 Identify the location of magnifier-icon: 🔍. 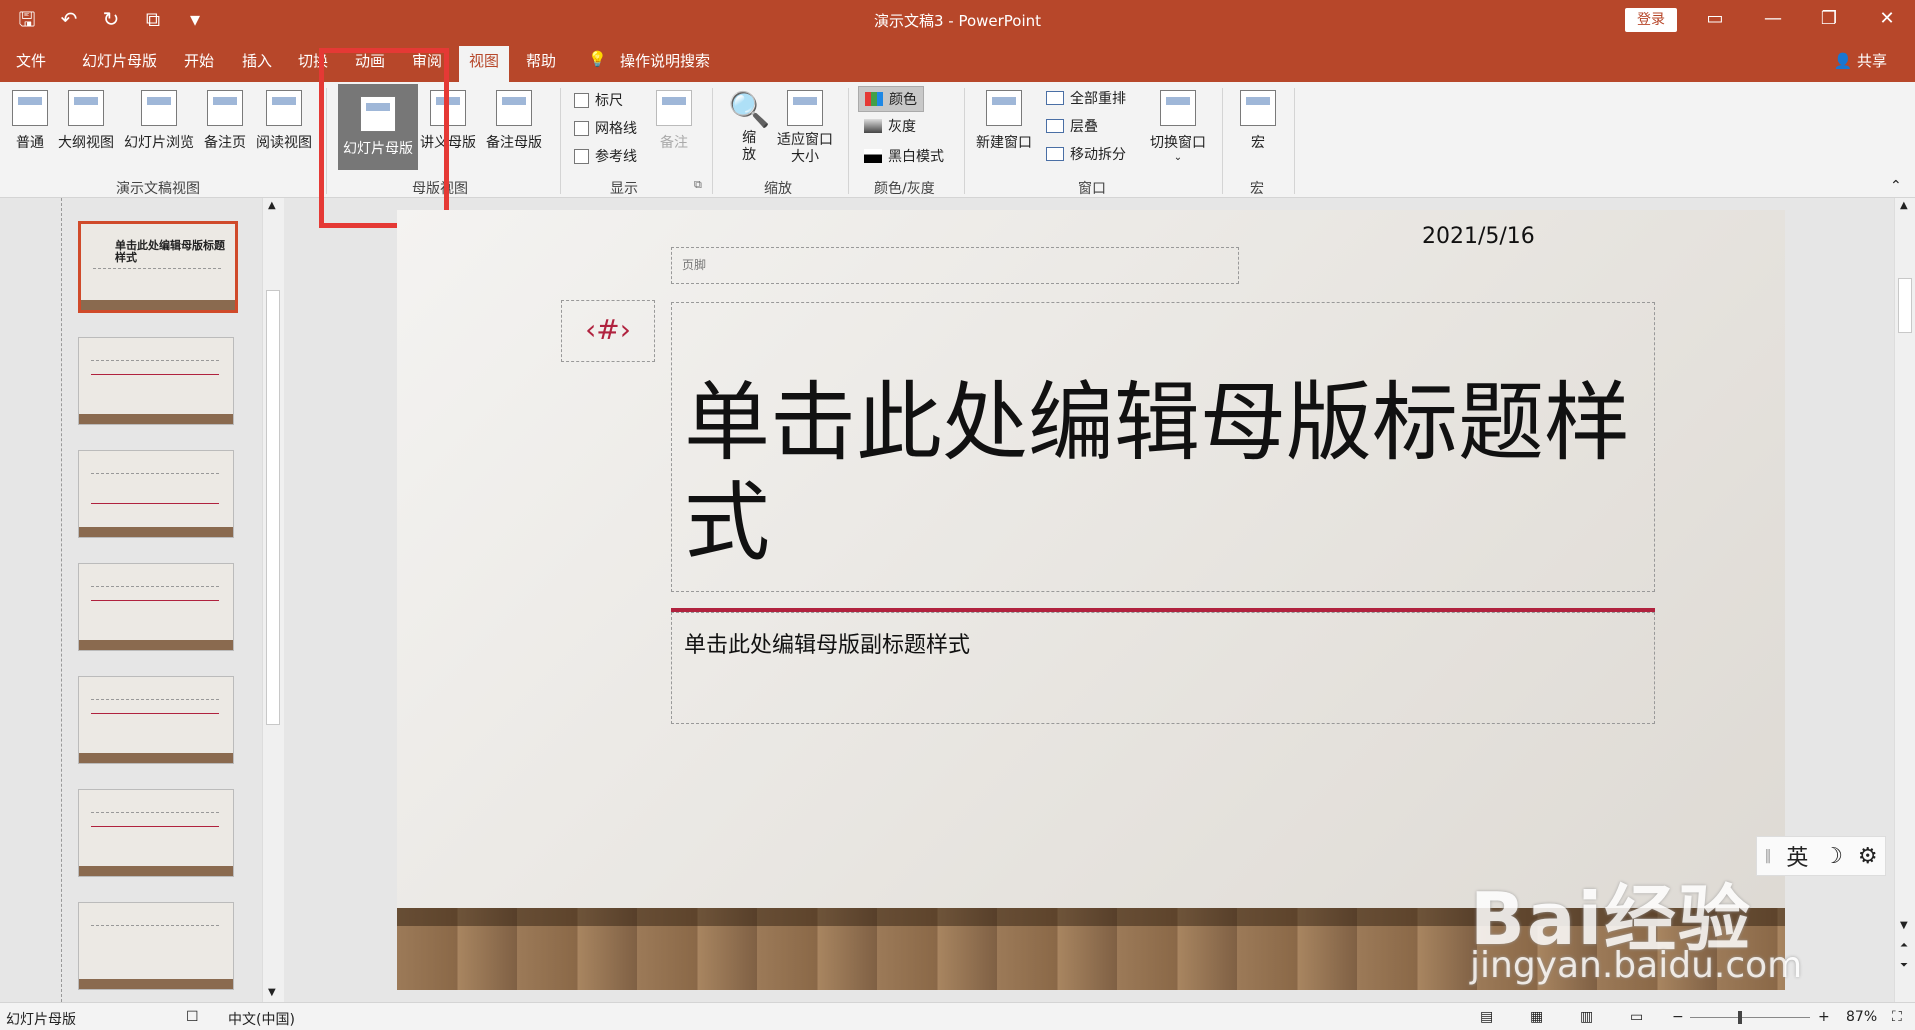
(749, 110).